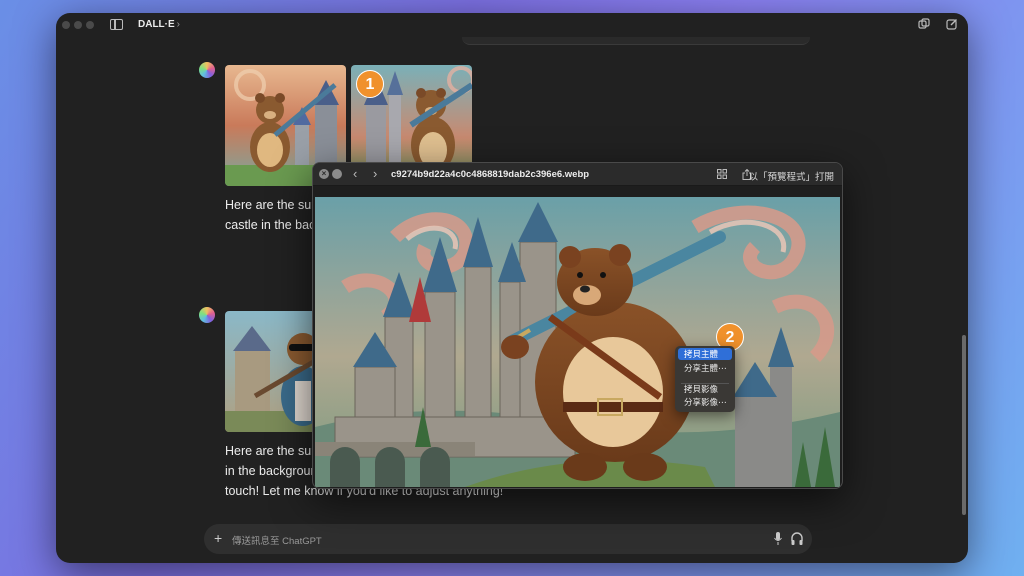  Describe the element at coordinates (218, 538) in the screenshot. I see `attach-plus-icon: +` at that location.